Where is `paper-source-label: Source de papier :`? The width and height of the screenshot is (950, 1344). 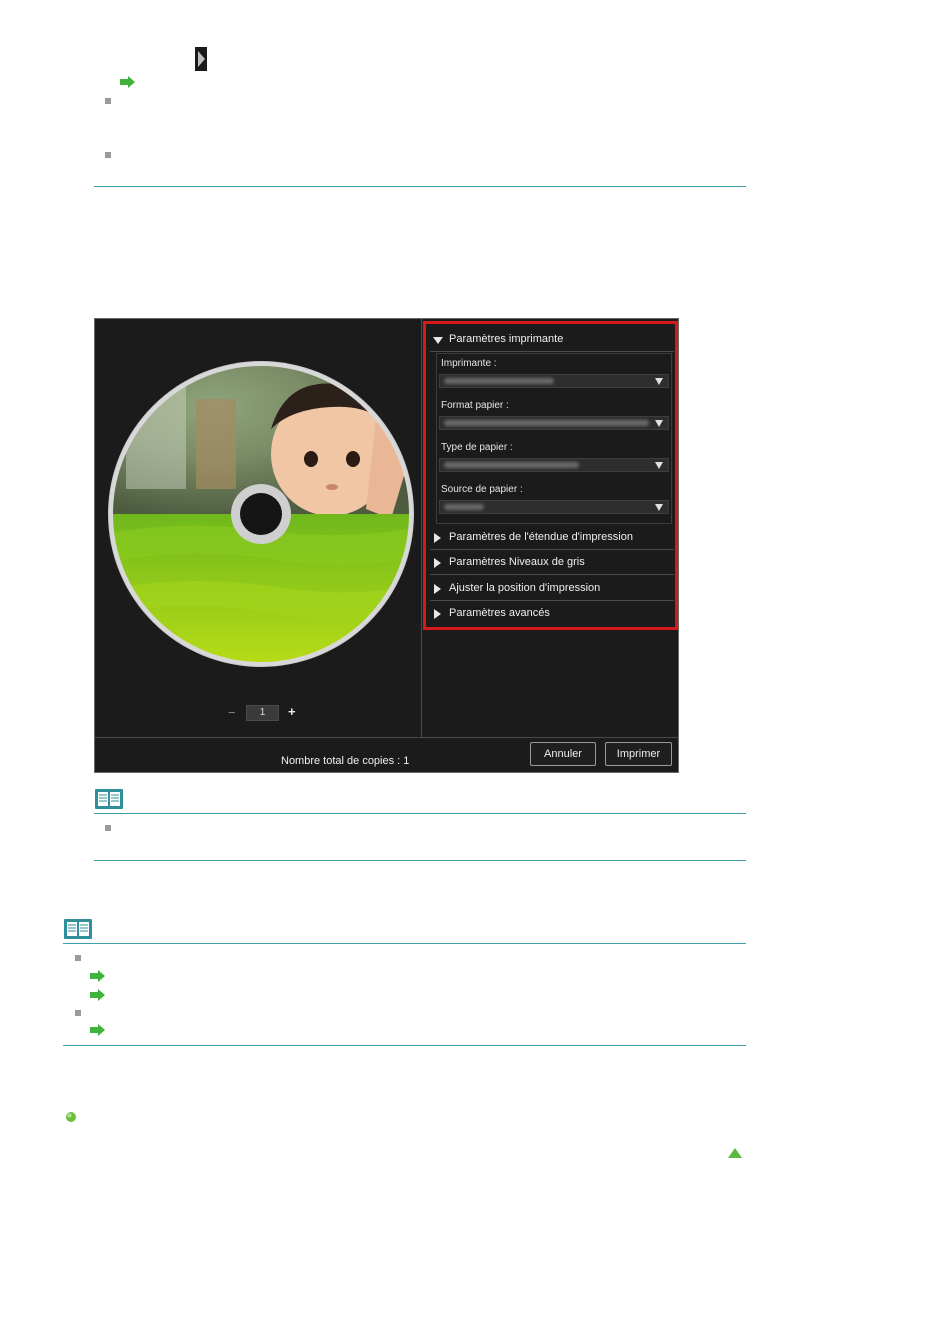 paper-source-label: Source de papier : is located at coordinates (482, 489).